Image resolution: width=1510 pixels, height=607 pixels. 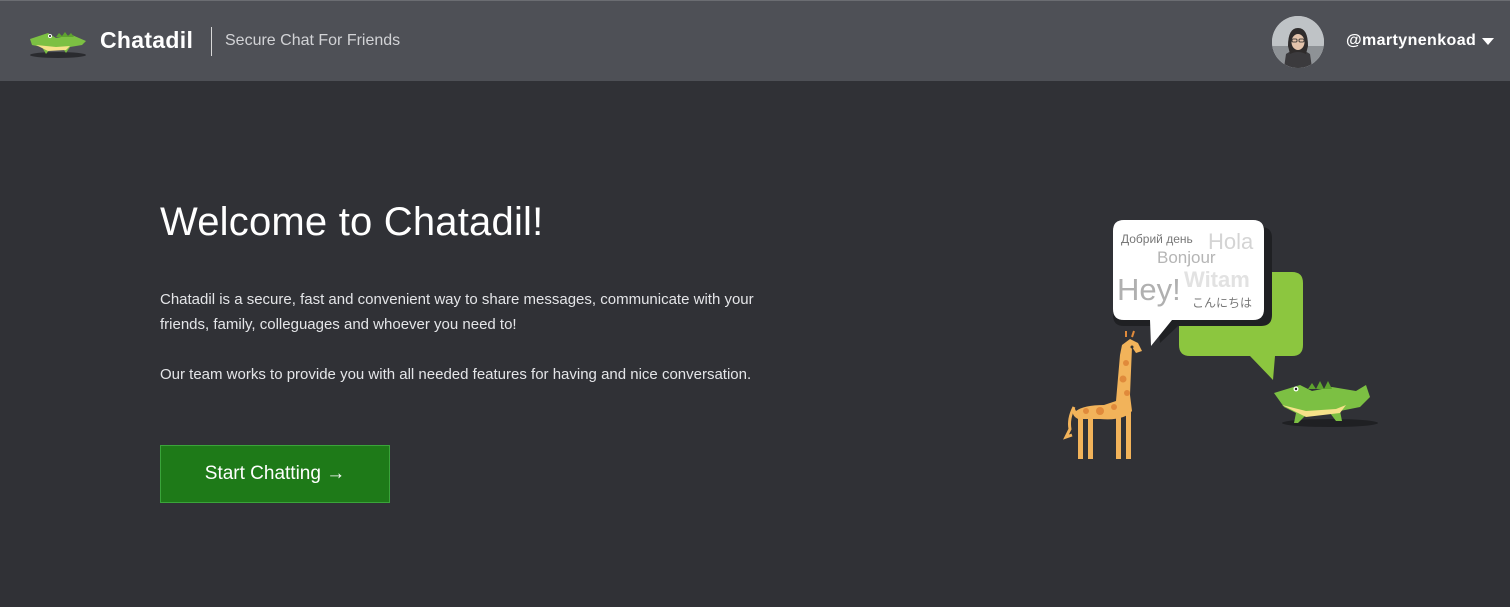 What do you see at coordinates (1326, 404) in the screenshot?
I see `crocodile-icon` at bounding box center [1326, 404].